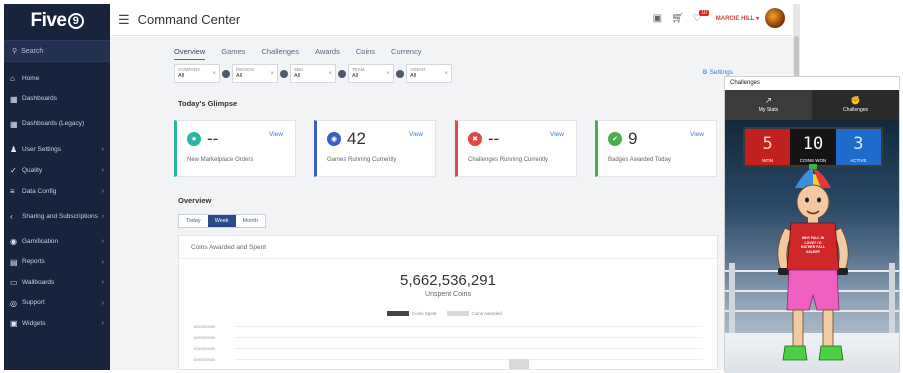  What do you see at coordinates (371, 73) in the screenshot?
I see `filter-team: TEAM All ×` at bounding box center [371, 73].